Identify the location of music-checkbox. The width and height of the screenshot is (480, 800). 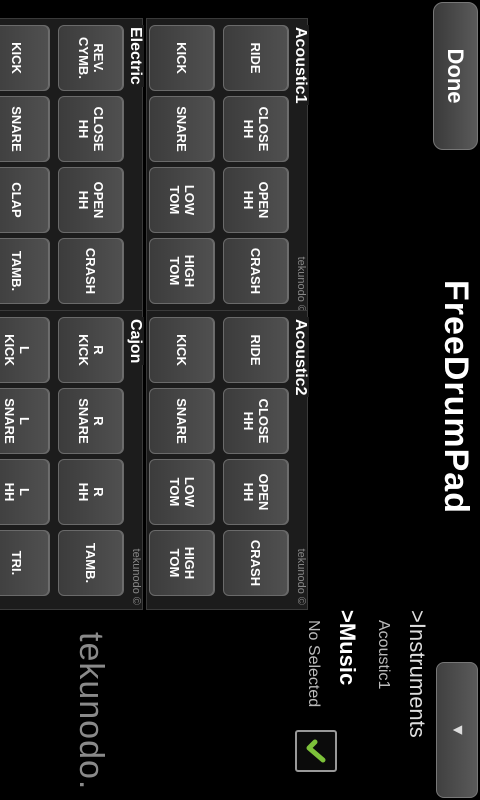
(316, 751).